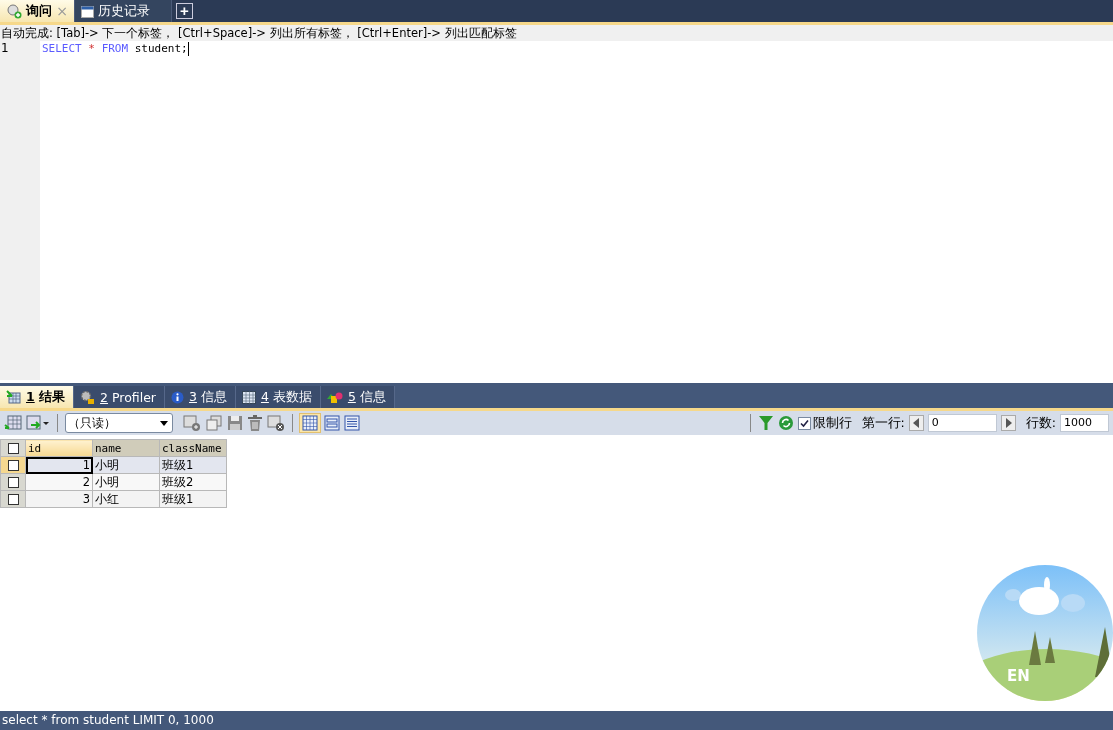 This screenshot has height=730, width=1113. I want to click on info-icon, so click(177, 397).